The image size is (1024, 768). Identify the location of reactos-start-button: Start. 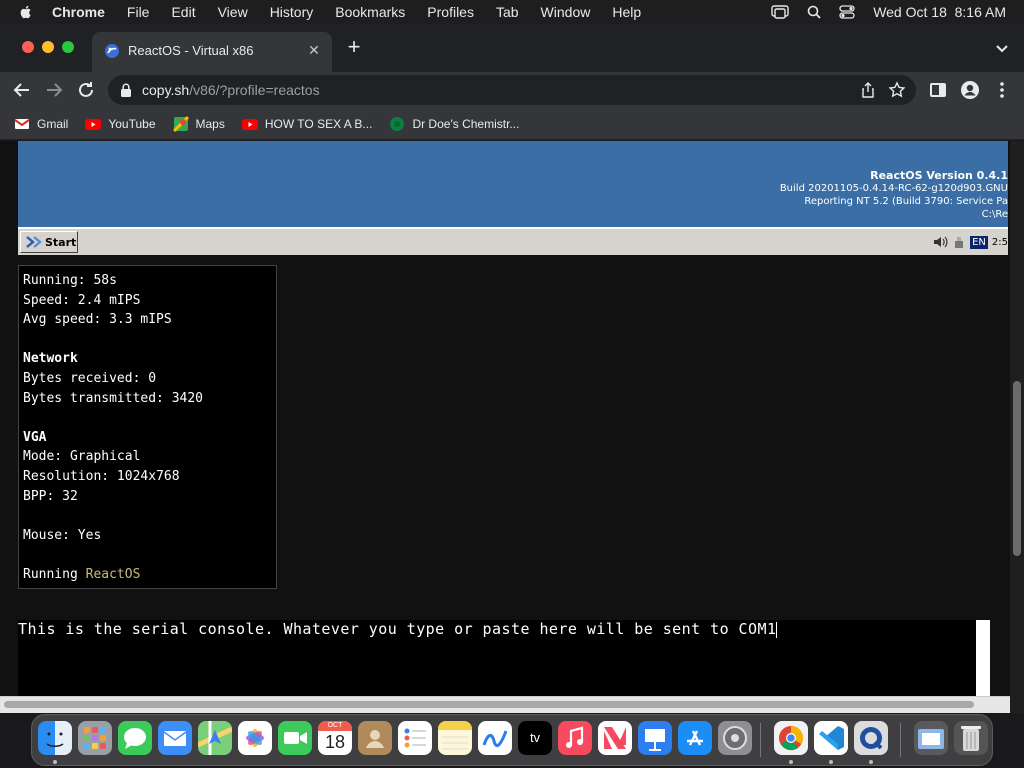
(49, 242).